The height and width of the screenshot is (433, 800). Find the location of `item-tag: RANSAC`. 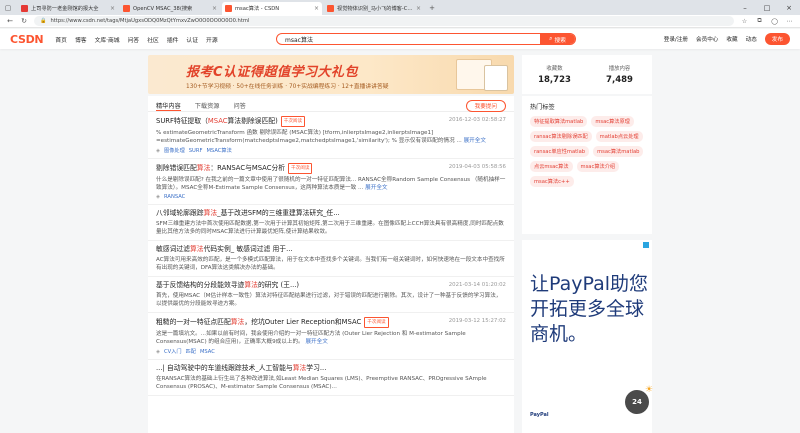

item-tag: RANSAC is located at coordinates (174, 197).